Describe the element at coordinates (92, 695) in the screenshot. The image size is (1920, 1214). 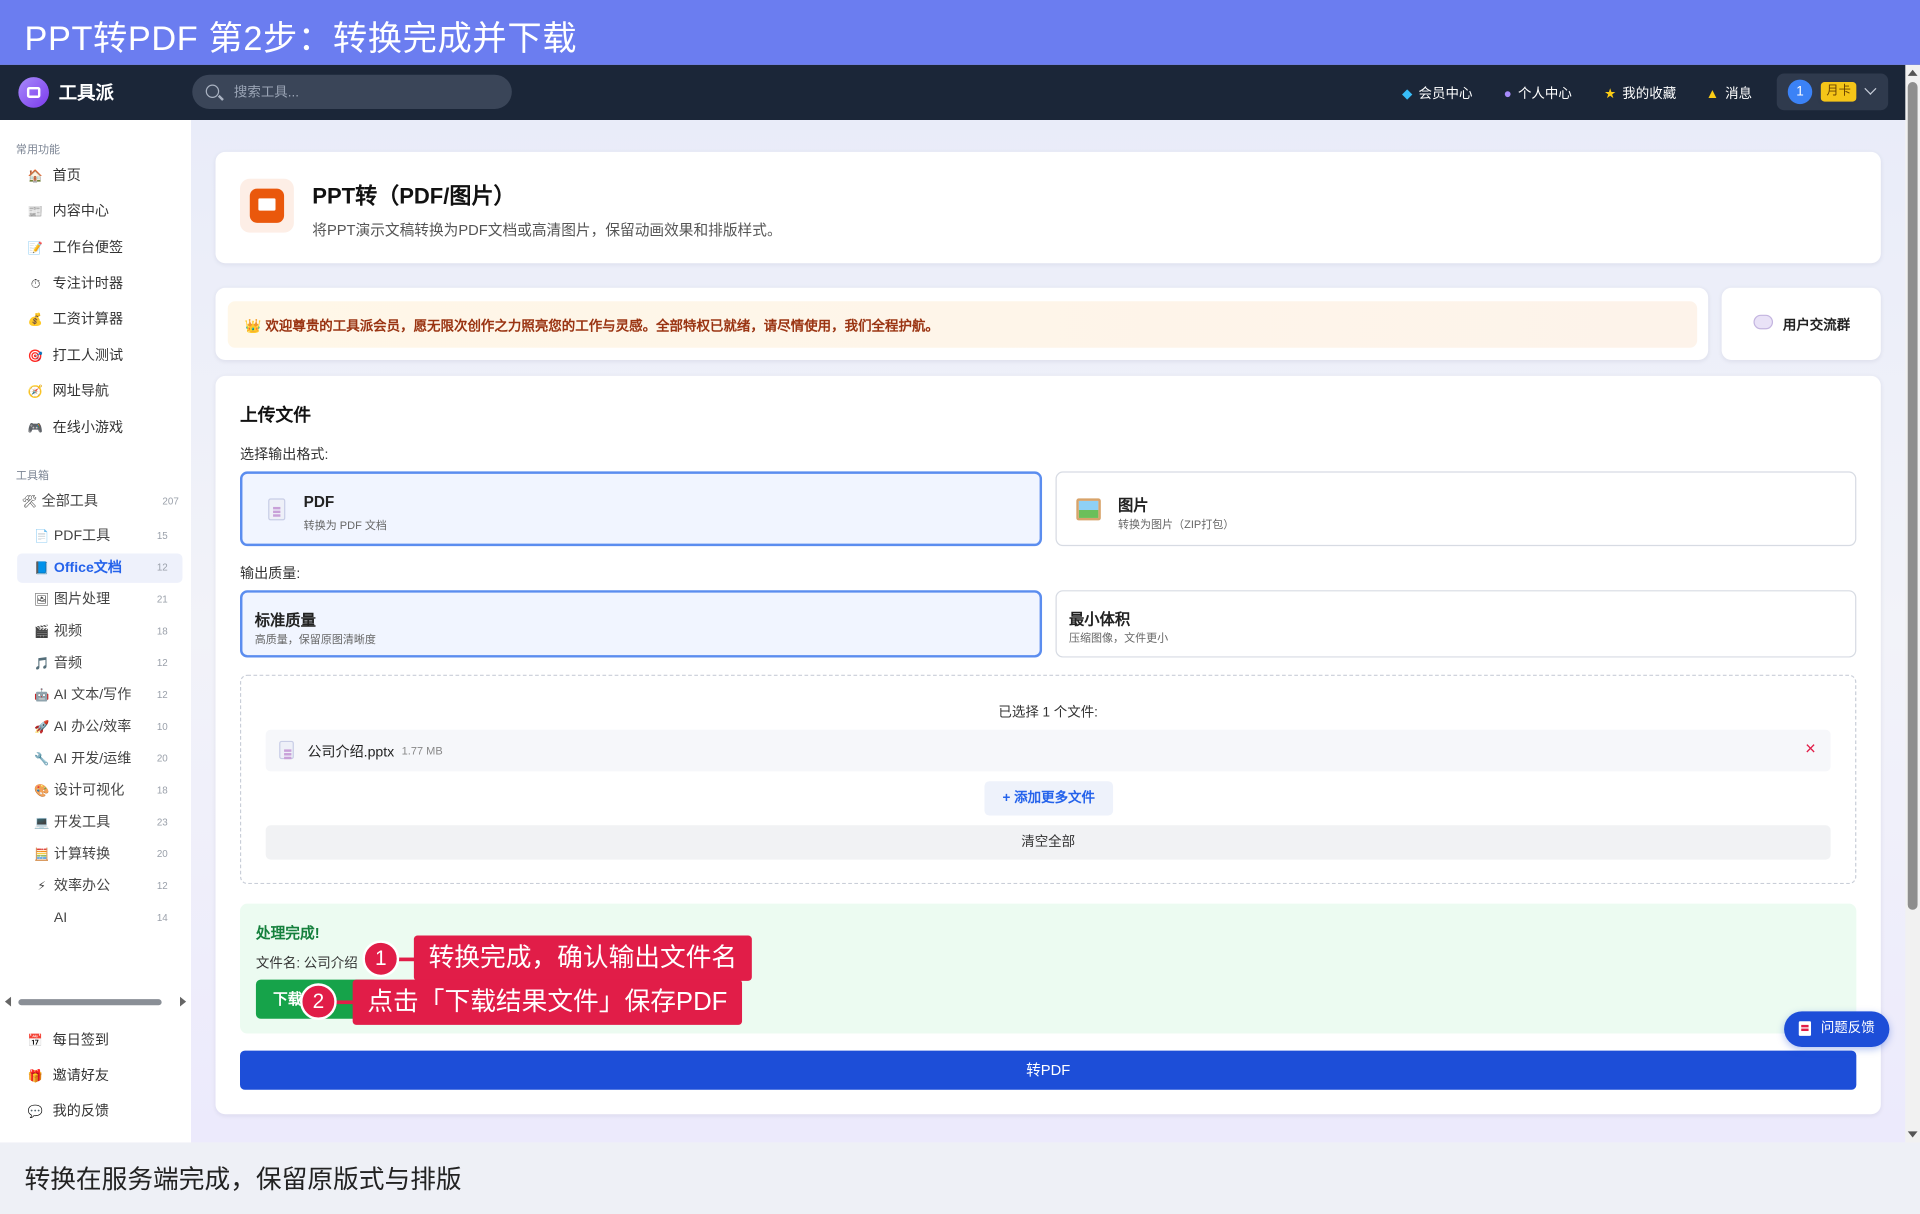
I see `sidebar-item-label: AI 文本/写作` at that location.